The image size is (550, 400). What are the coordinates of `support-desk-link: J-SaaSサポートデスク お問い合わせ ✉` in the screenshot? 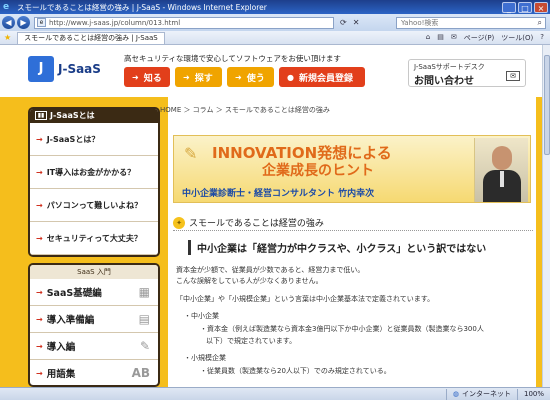 It's located at (467, 73).